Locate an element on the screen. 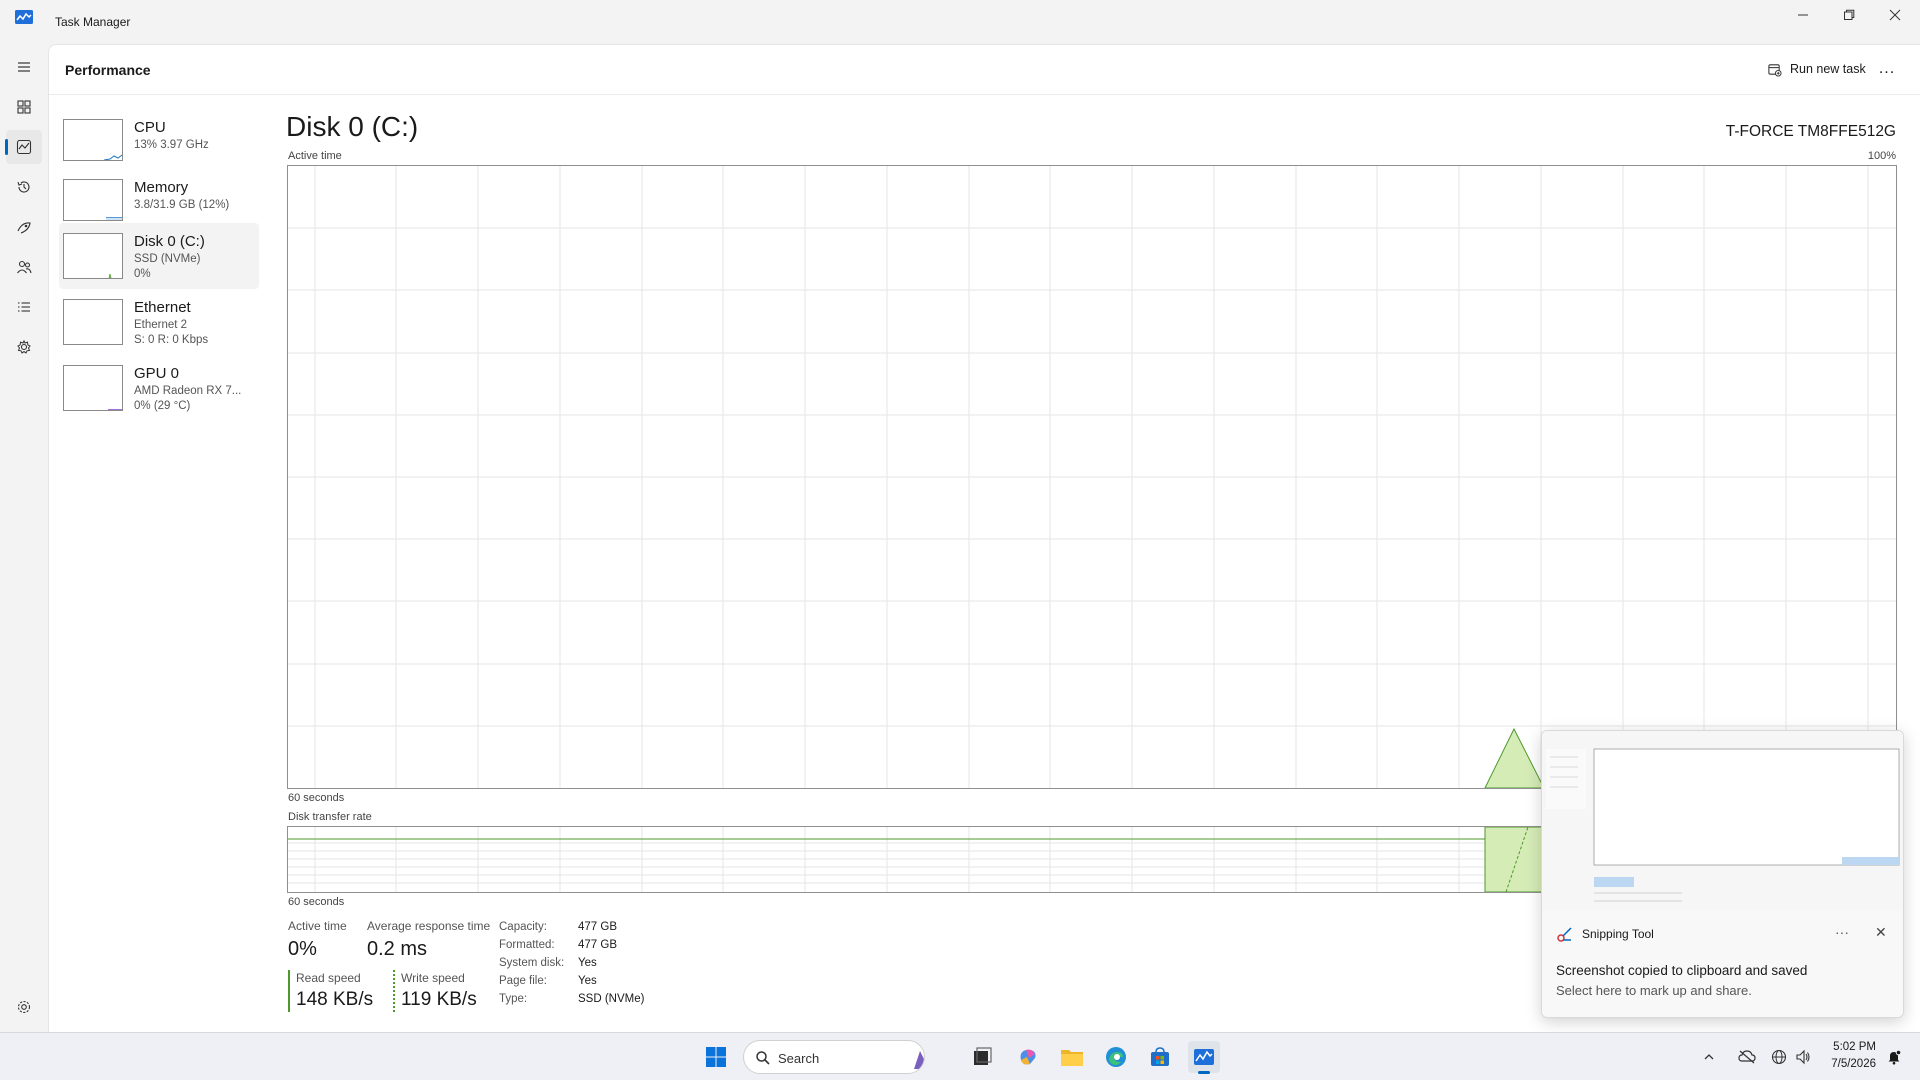  sidebar-item-ethernet: Ethernet Ethernet 2 S: 0 R: 0 Kbps is located at coordinates (159, 322).